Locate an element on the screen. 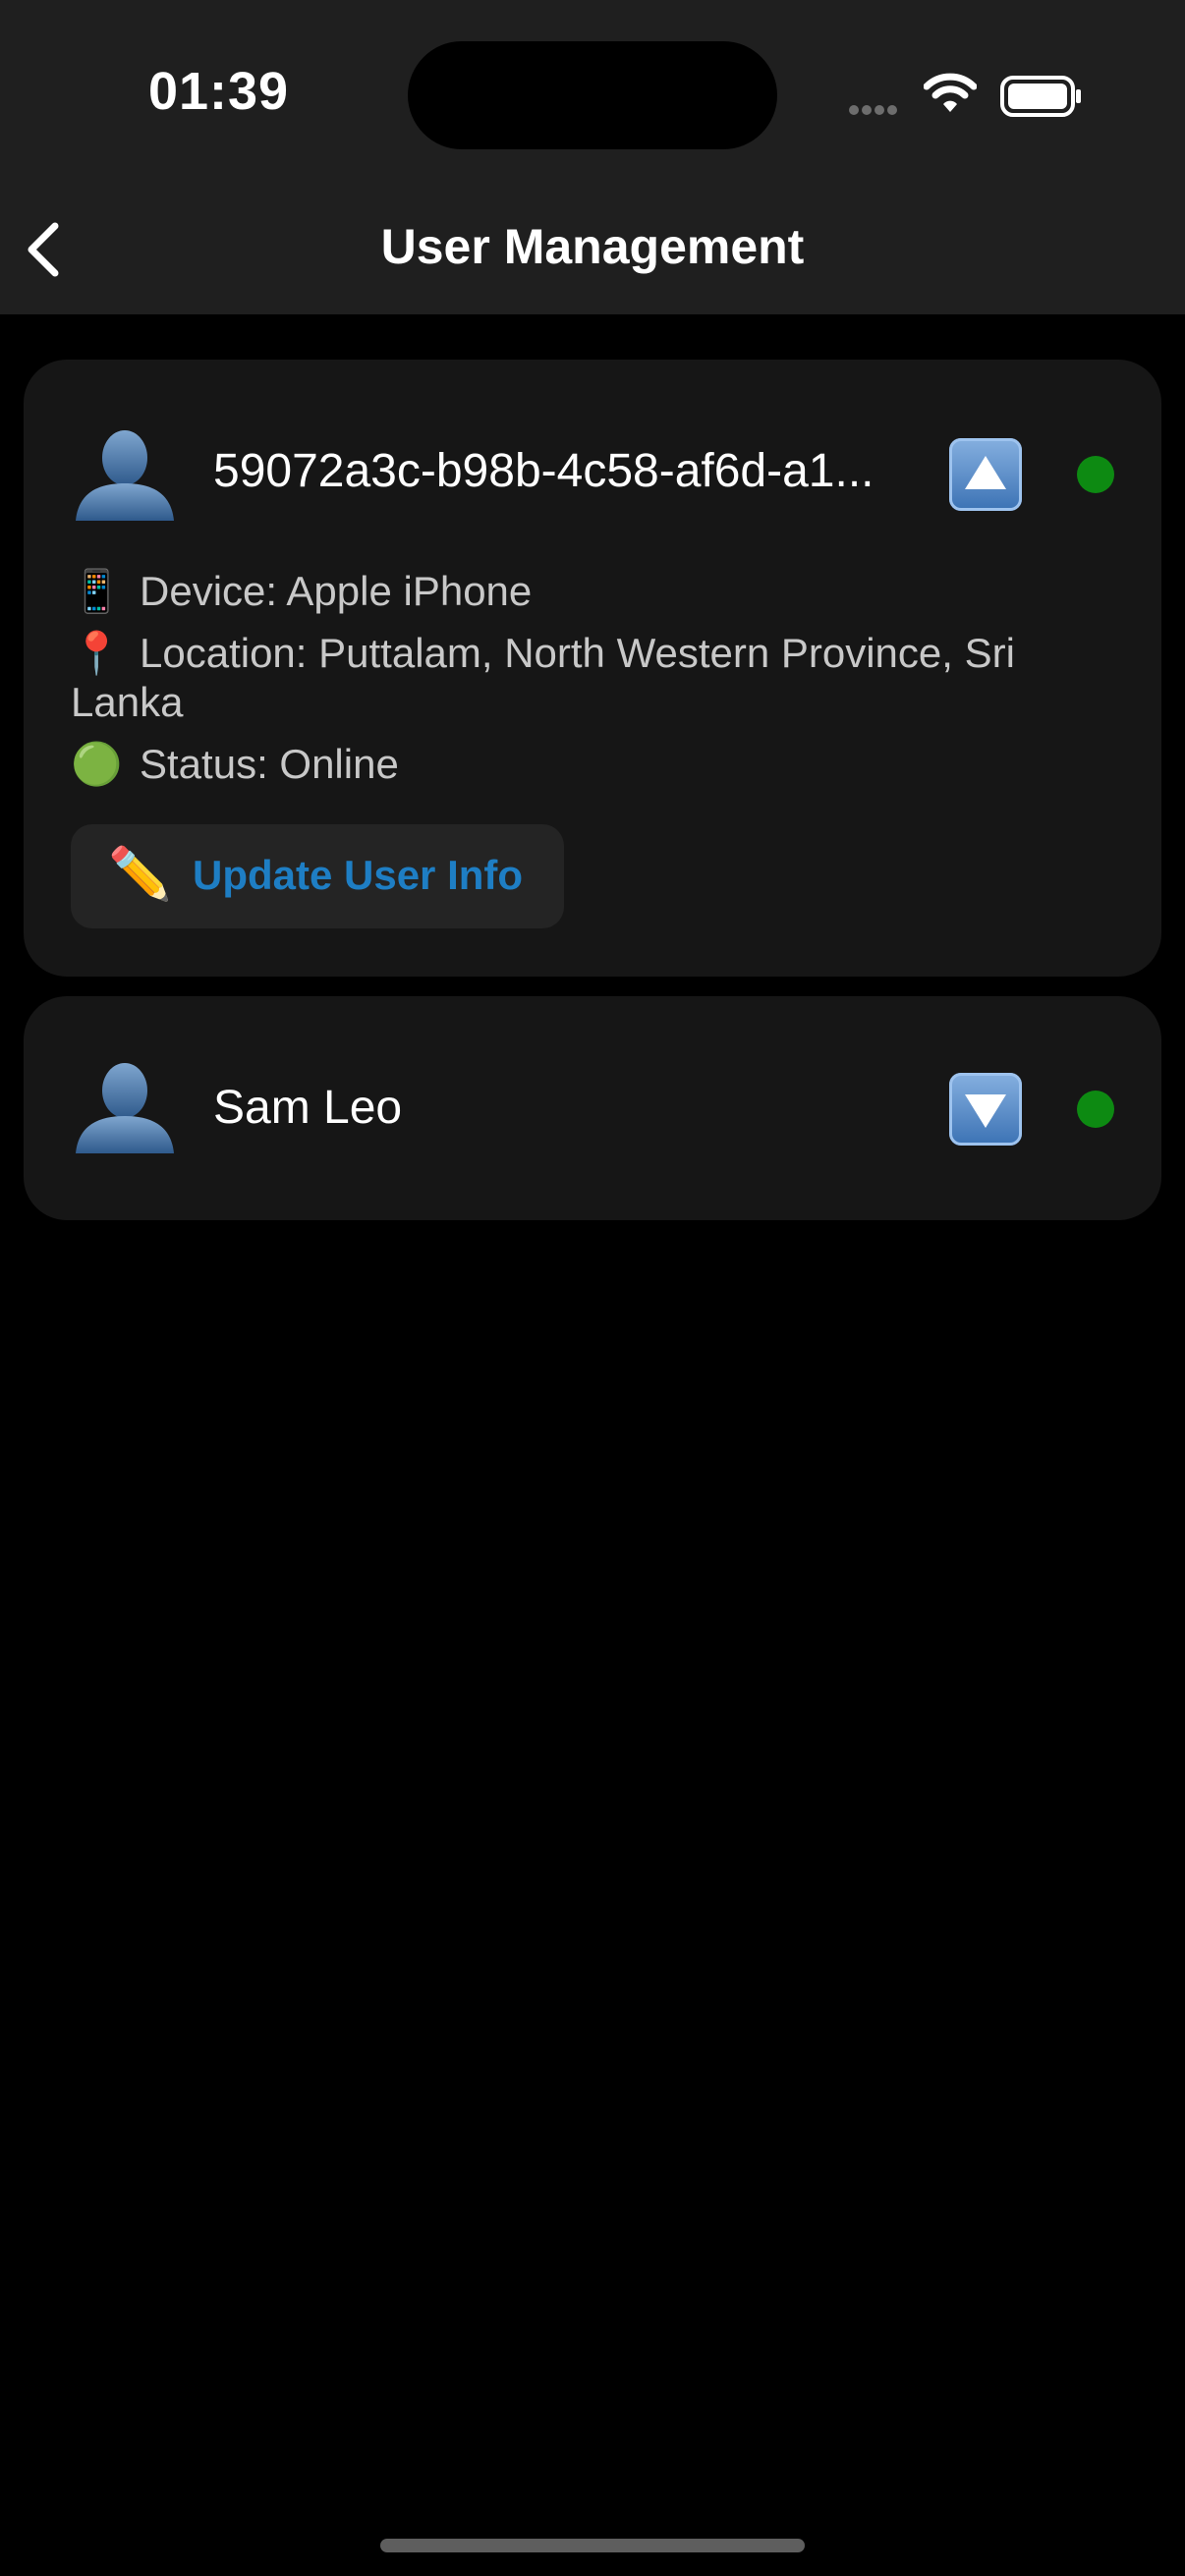  status-info: 🟢 Status: Online is located at coordinates (596, 764).